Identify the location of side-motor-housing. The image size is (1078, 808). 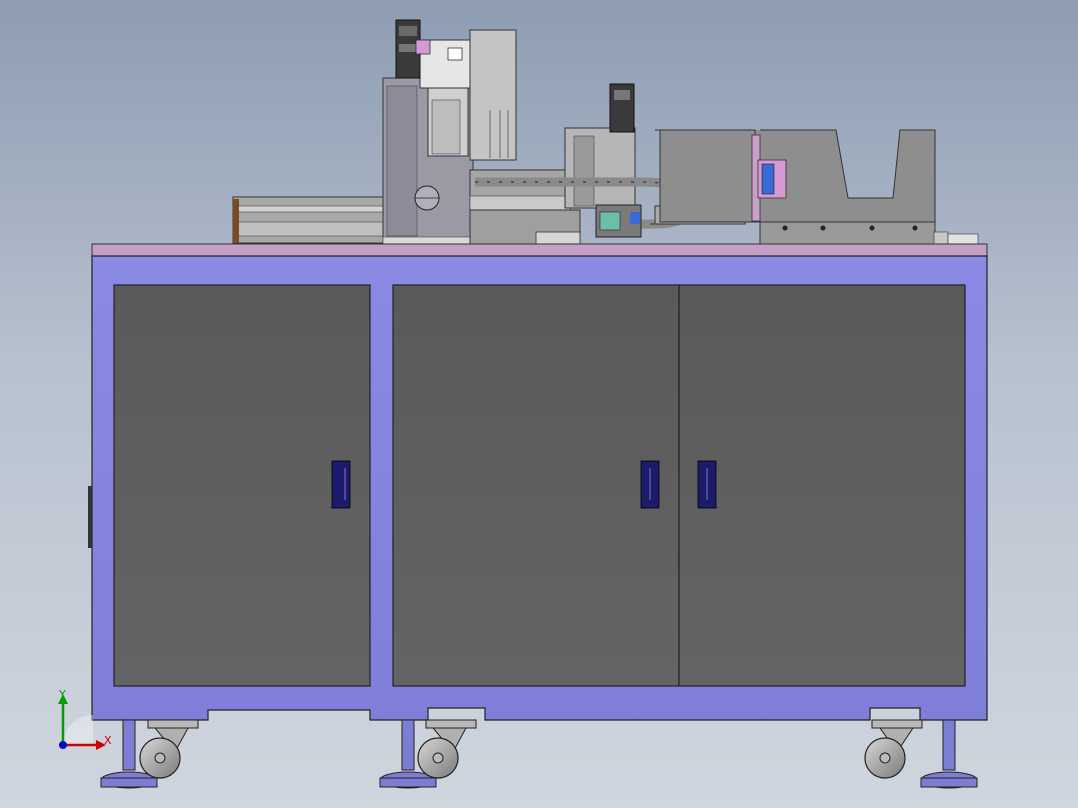
(493, 95).